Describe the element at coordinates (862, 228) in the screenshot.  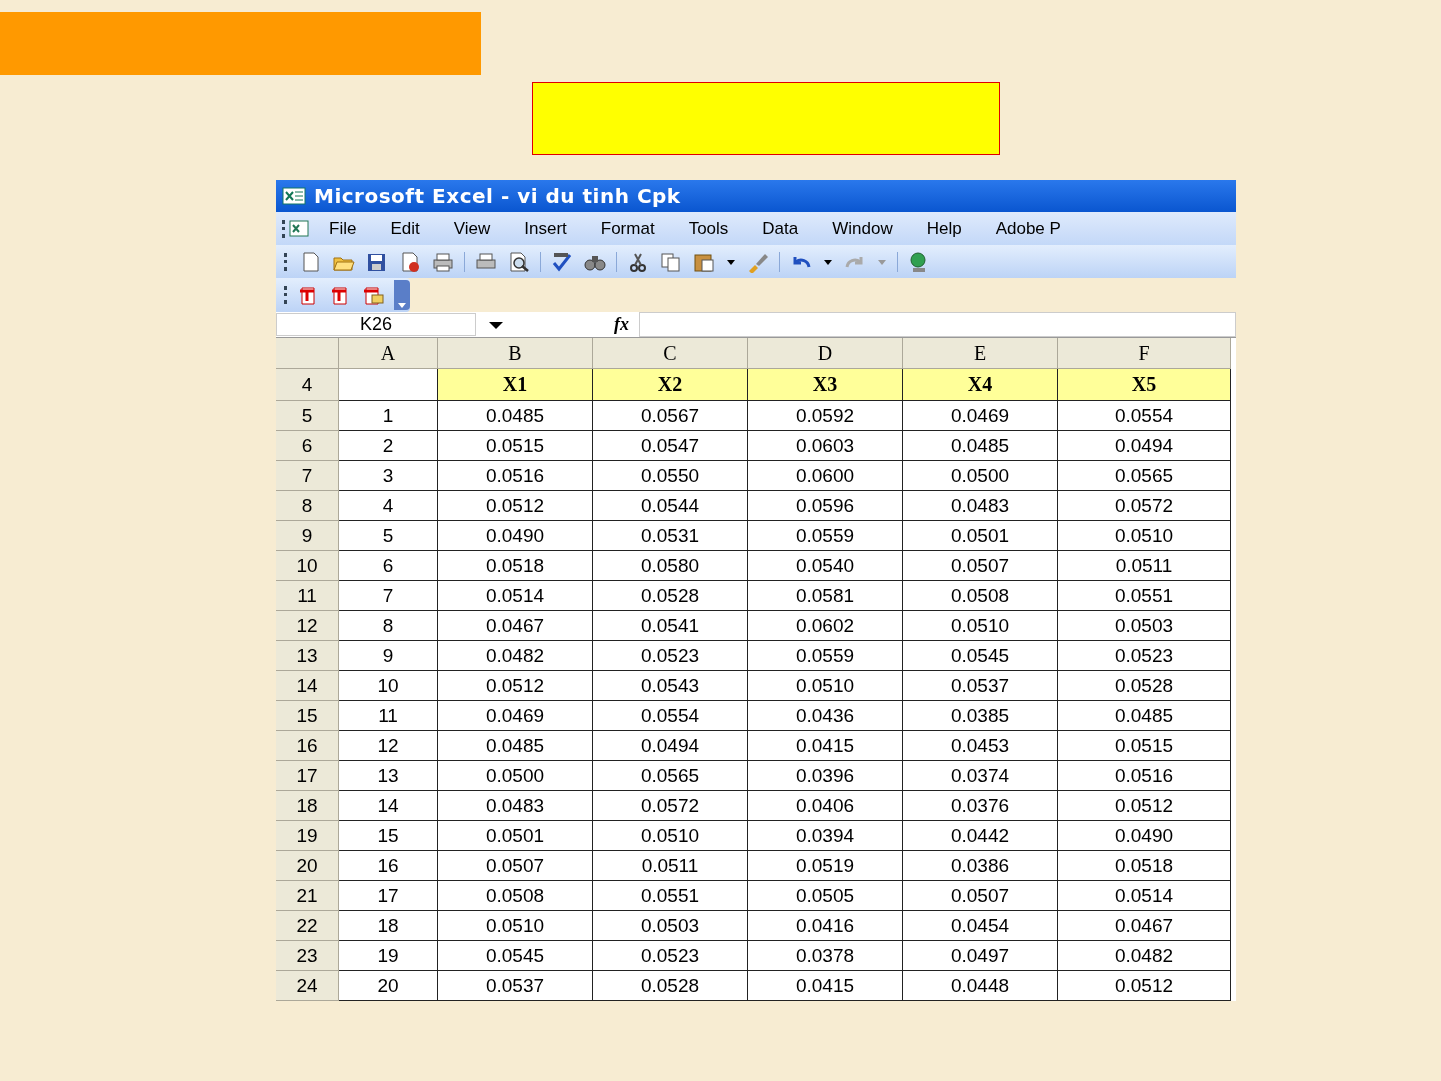
I see `menu-item: Window` at that location.